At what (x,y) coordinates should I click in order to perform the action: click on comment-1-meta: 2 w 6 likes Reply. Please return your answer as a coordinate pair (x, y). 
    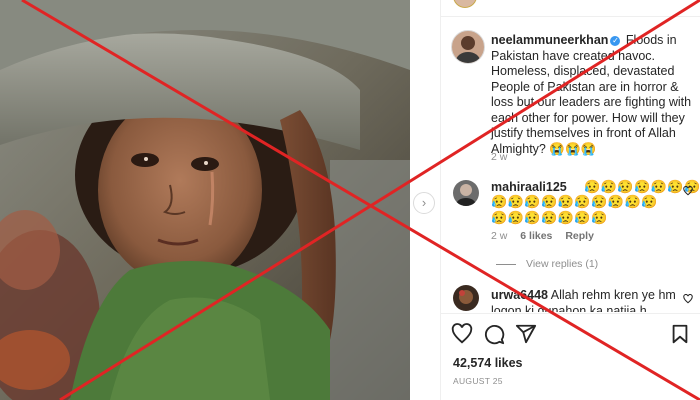
    Looking at the image, I should click on (542, 236).